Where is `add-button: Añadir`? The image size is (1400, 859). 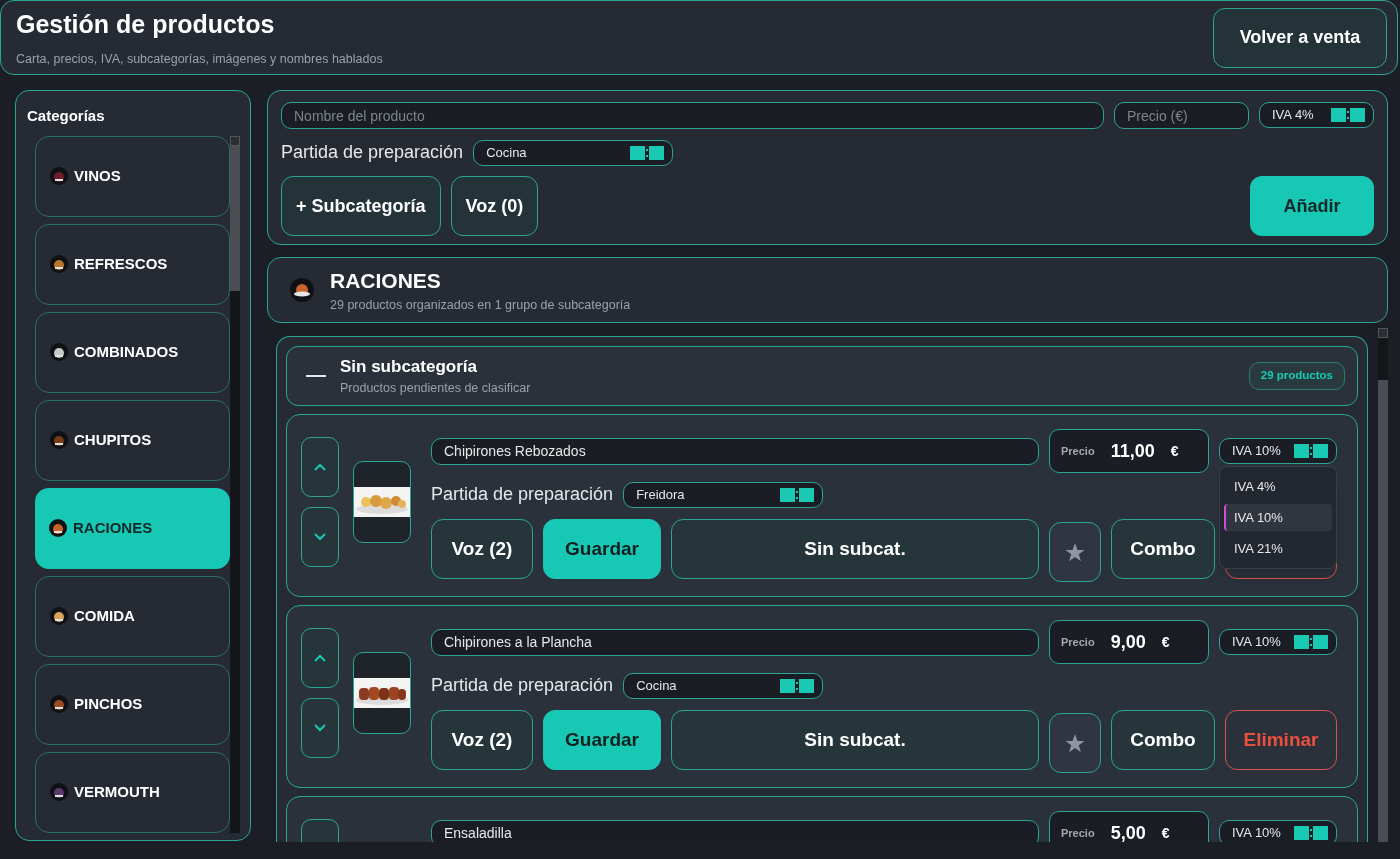 add-button: Añadir is located at coordinates (1312, 206).